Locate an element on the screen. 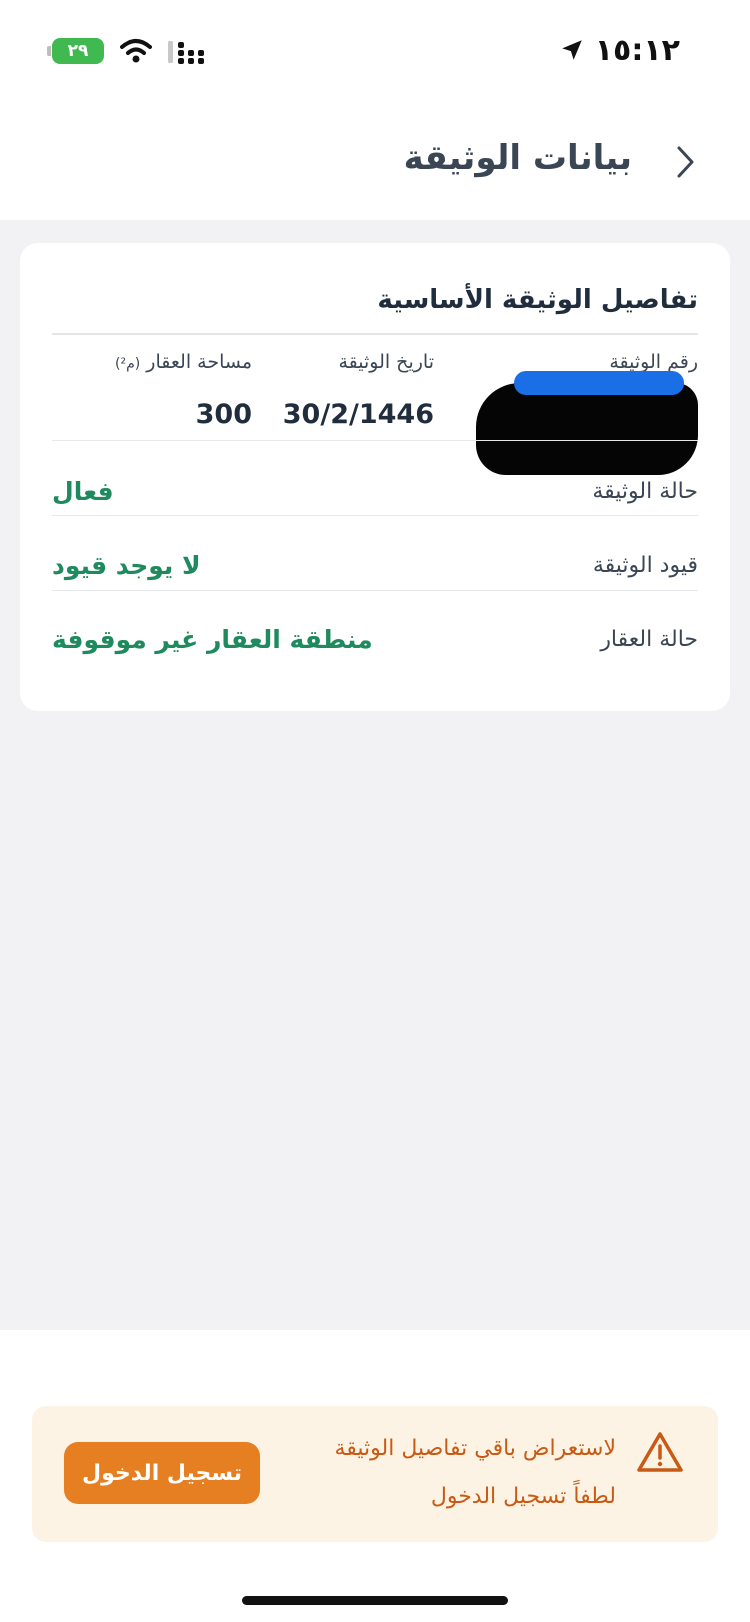  home-indicator is located at coordinates (375, 1600).